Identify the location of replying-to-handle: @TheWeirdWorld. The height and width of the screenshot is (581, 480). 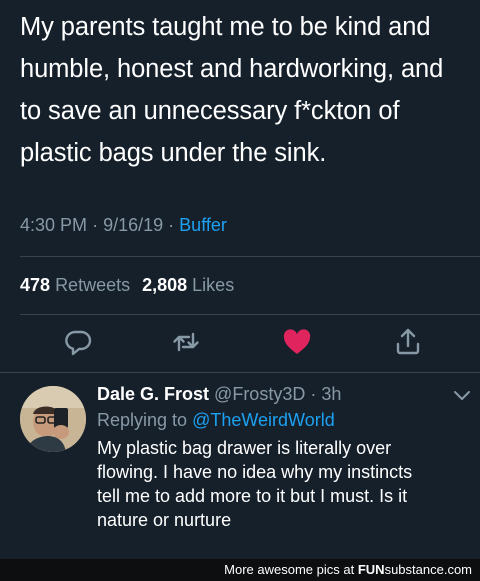
(263, 420).